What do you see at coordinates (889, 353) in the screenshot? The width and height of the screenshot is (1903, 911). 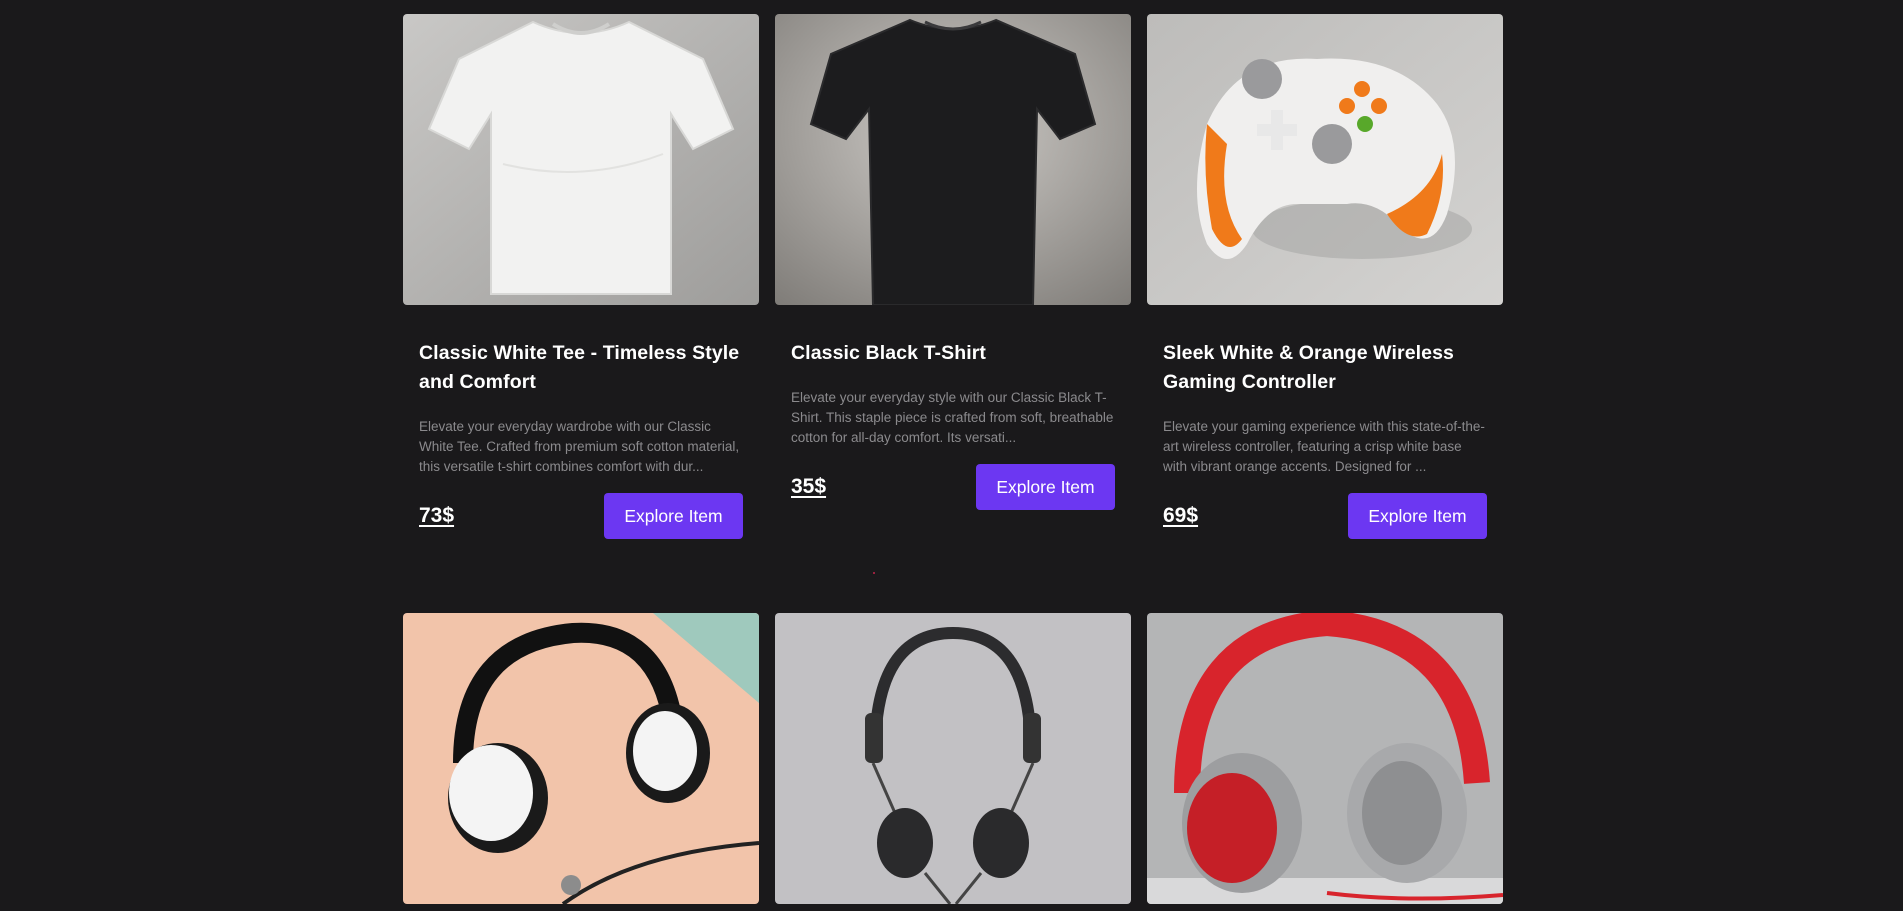 I see `product-title: Classic Black T-Shirt` at bounding box center [889, 353].